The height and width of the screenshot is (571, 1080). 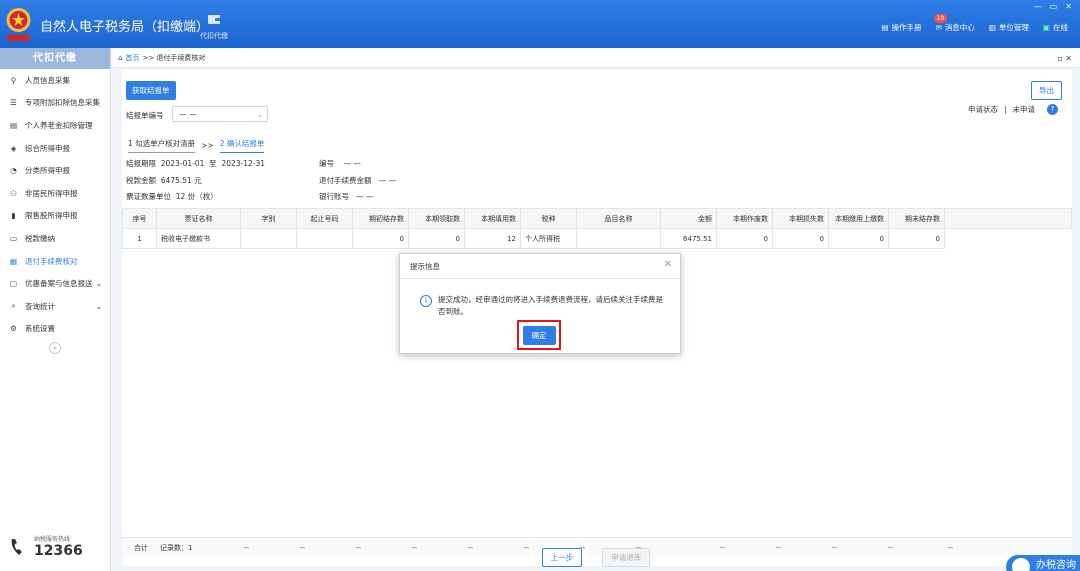 I want to click on sidebar-item-query-stats: ⌕ 查询统计 ⌄, so click(x=55, y=306).